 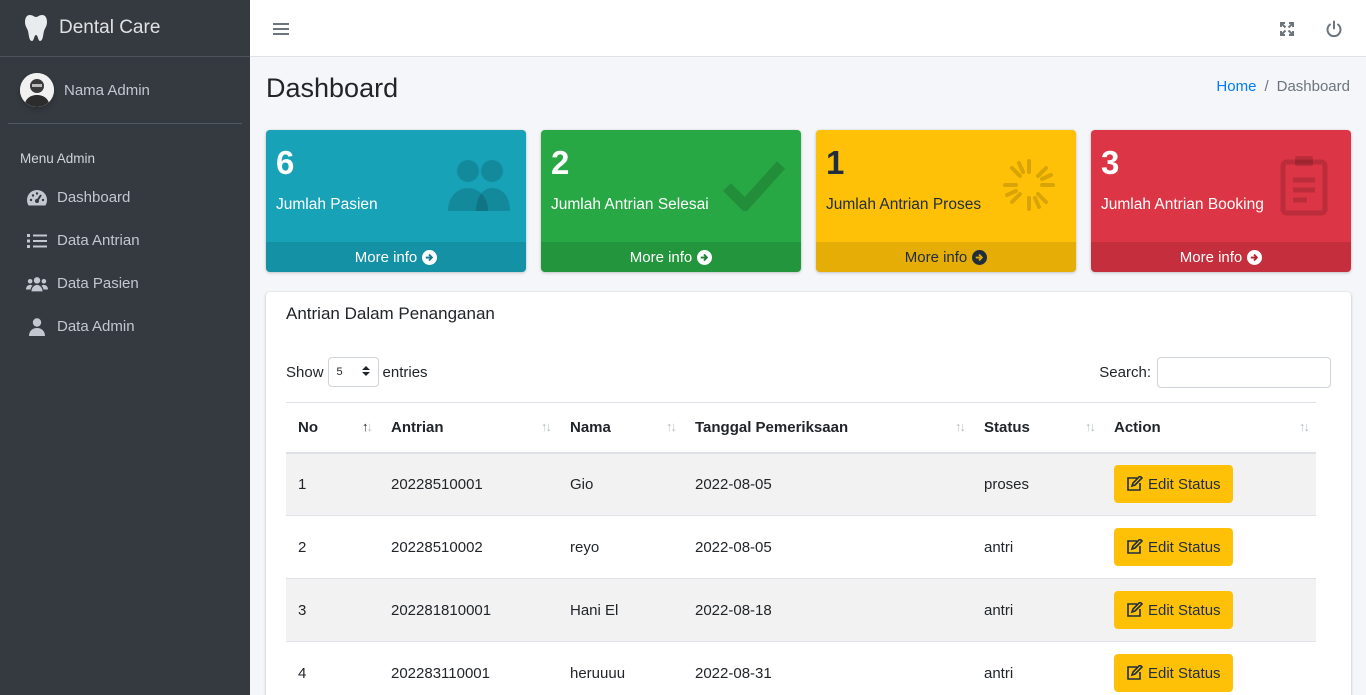 What do you see at coordinates (1029, 185) in the screenshot?
I see `spinner-icon` at bounding box center [1029, 185].